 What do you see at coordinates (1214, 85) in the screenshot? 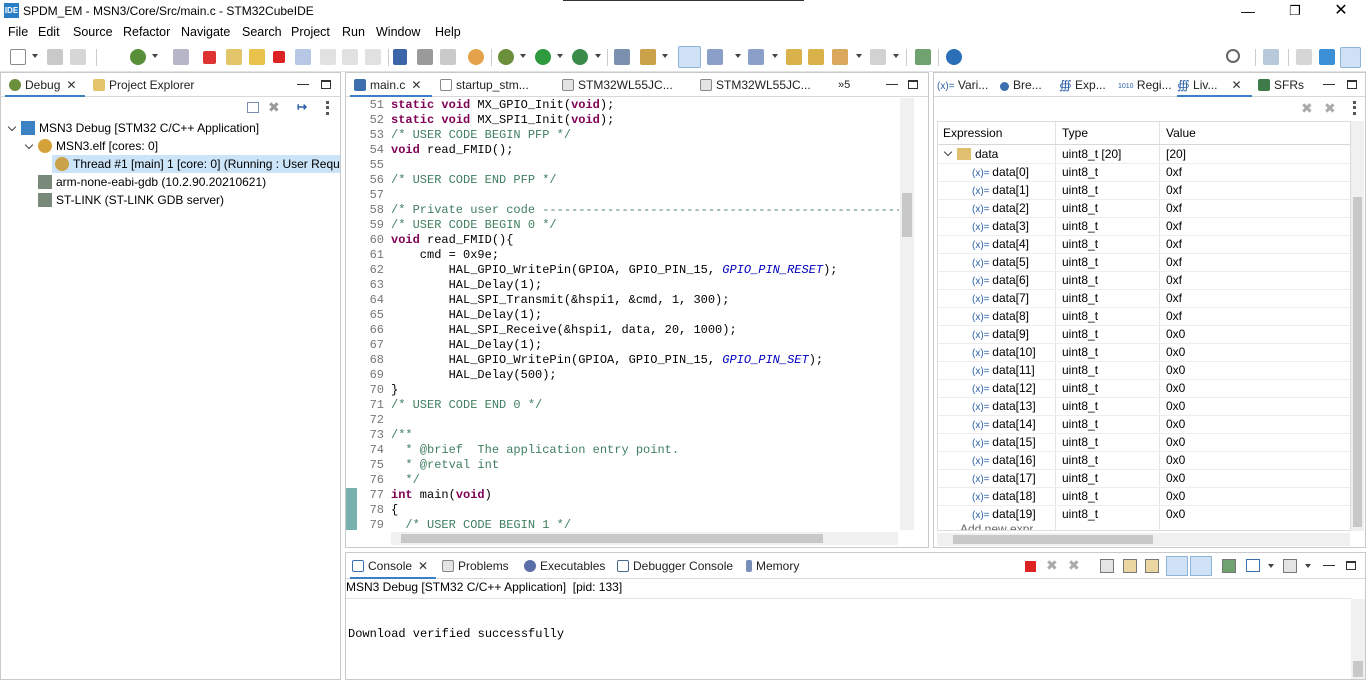
I see `tab-live-expressions: ∰ Liv... ✕` at bounding box center [1214, 85].